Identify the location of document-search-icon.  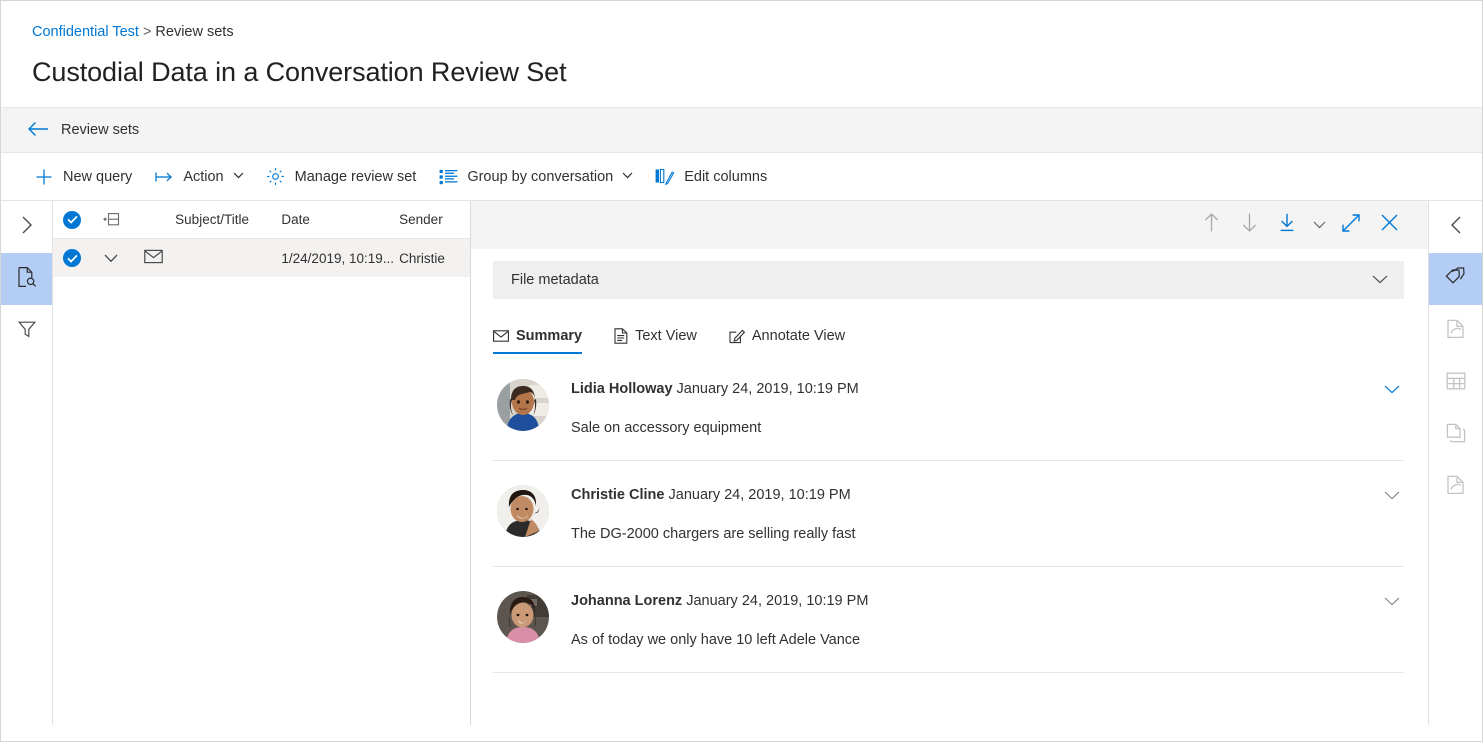
(26, 279).